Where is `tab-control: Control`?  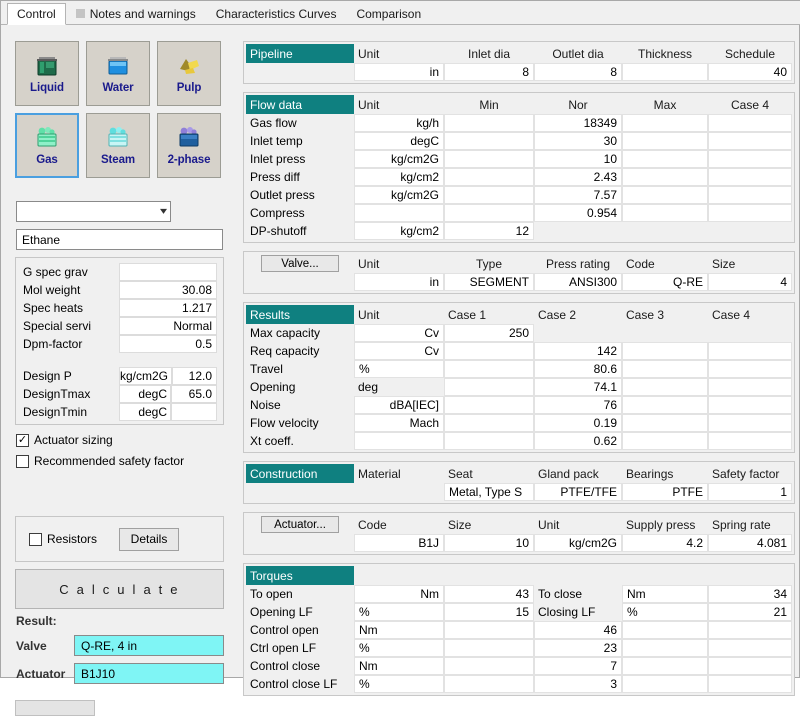
tab-control: Control is located at coordinates (36, 14).